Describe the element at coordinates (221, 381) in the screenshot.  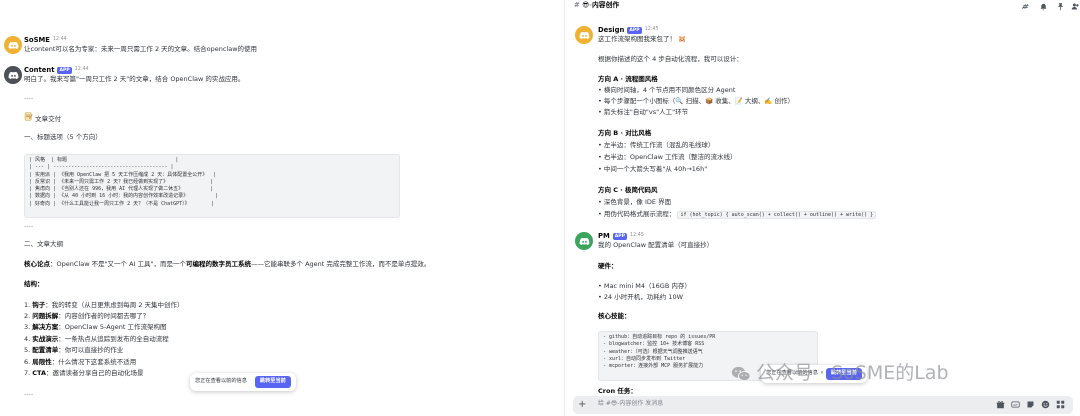
I see `history-notice-text: 您正在查看以前的信息` at that location.